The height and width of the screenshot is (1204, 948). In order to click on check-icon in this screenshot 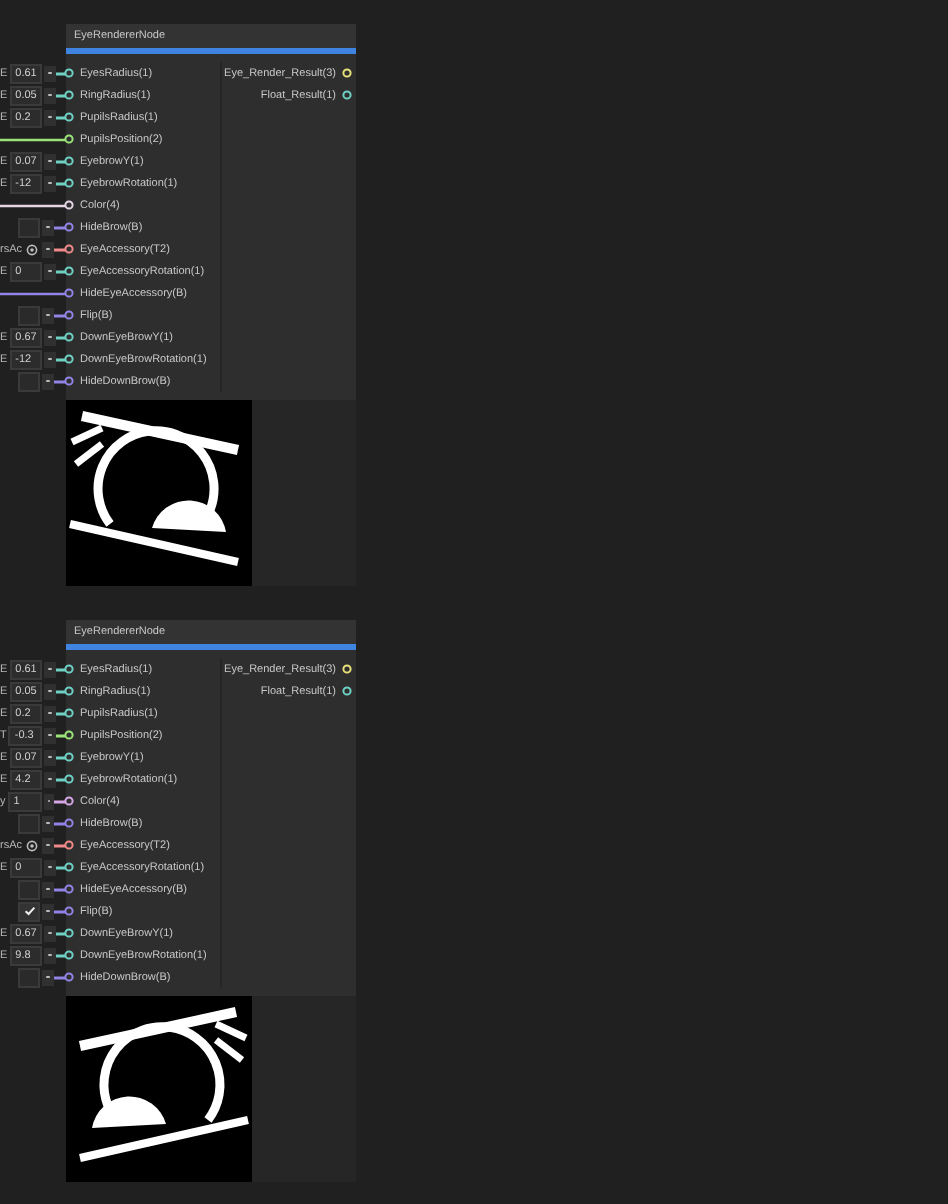, I will do `click(29, 911)`.